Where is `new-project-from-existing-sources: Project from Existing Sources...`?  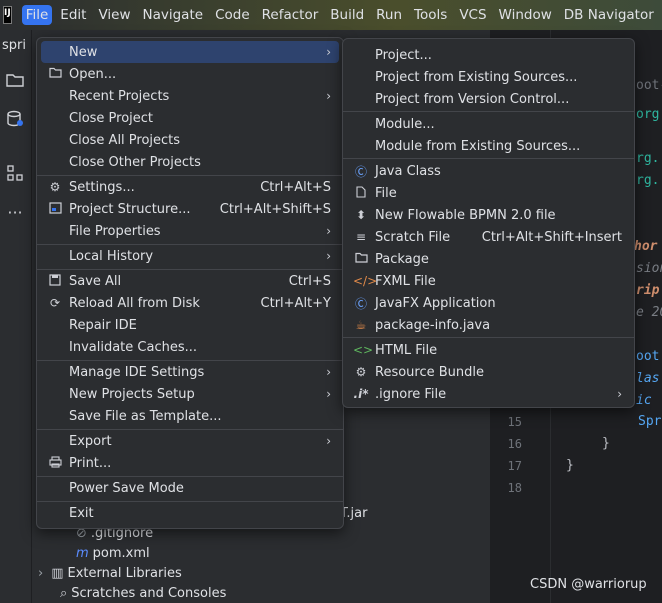 new-project-from-existing-sources: Project from Existing Sources... is located at coordinates (488, 77).